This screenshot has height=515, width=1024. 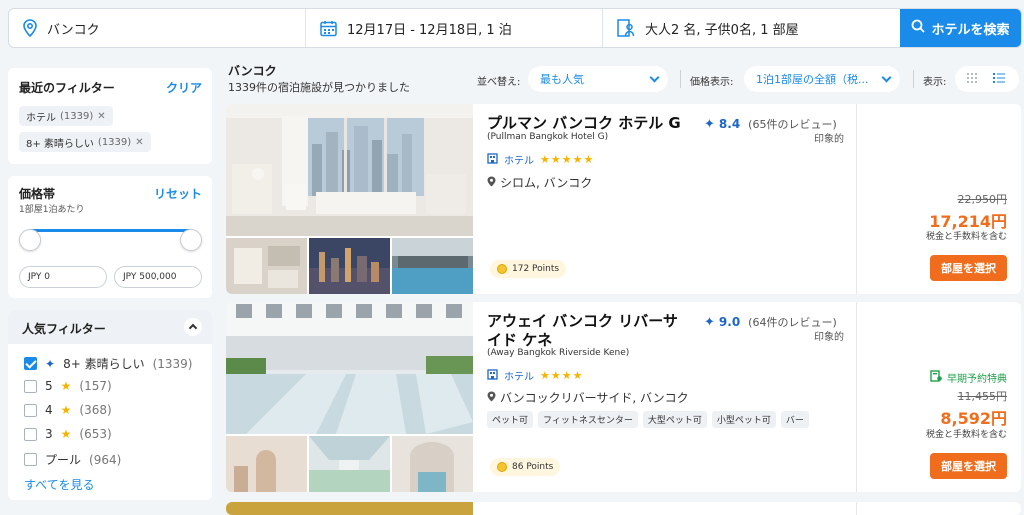 I want to click on filter-option-4-star: 4 ★ (368), so click(x=68, y=410).